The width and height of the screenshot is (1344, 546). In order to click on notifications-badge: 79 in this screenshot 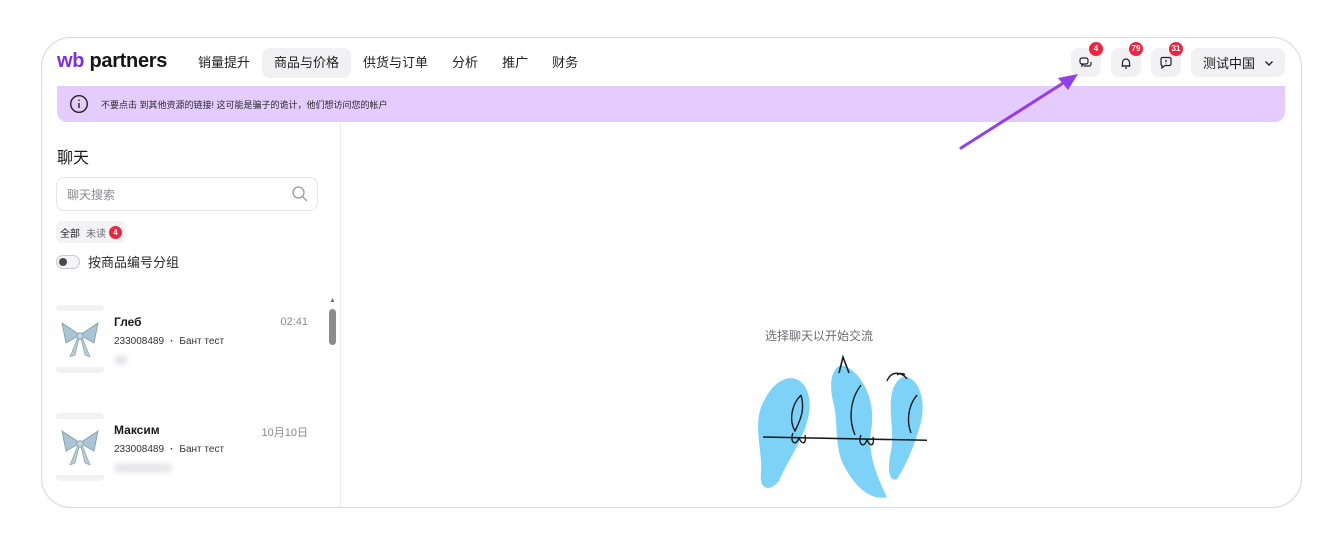, I will do `click(1135, 49)`.